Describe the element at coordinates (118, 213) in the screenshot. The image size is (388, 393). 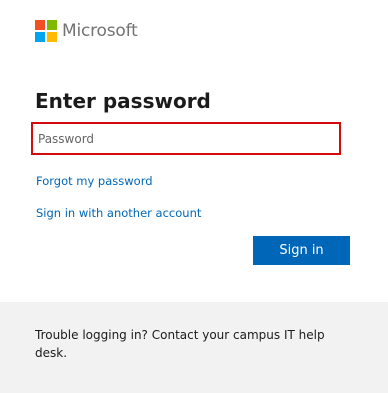
I see `other-account-link: Sign in with another account` at that location.